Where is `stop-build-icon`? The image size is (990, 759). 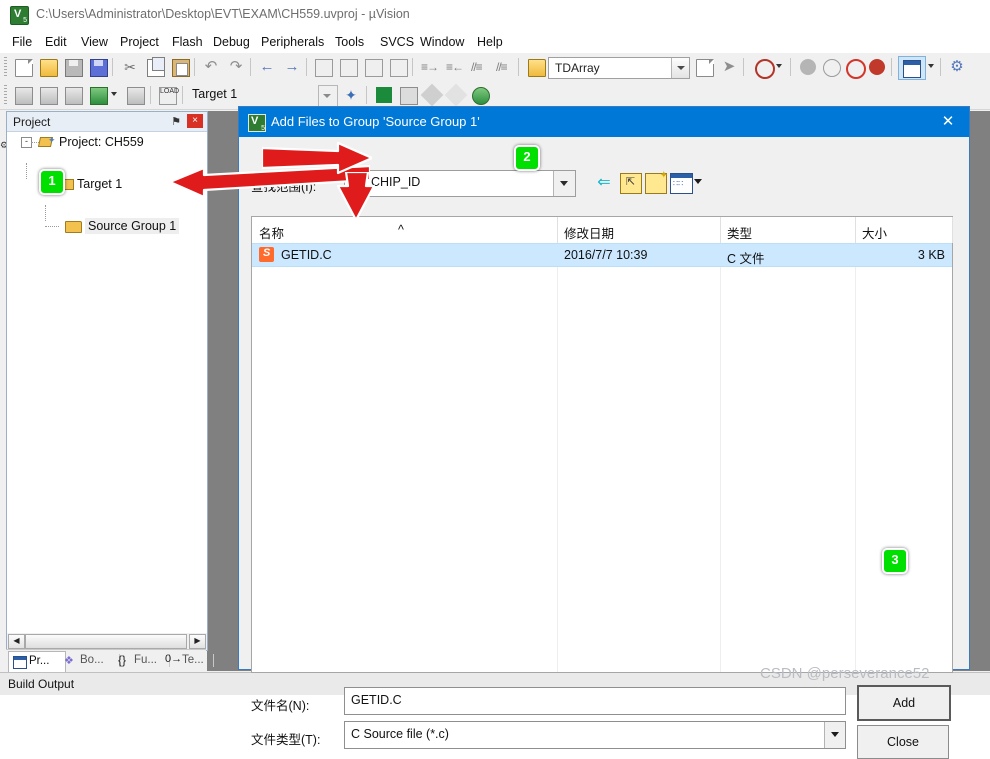
stop-build-icon is located at coordinates (135, 95).